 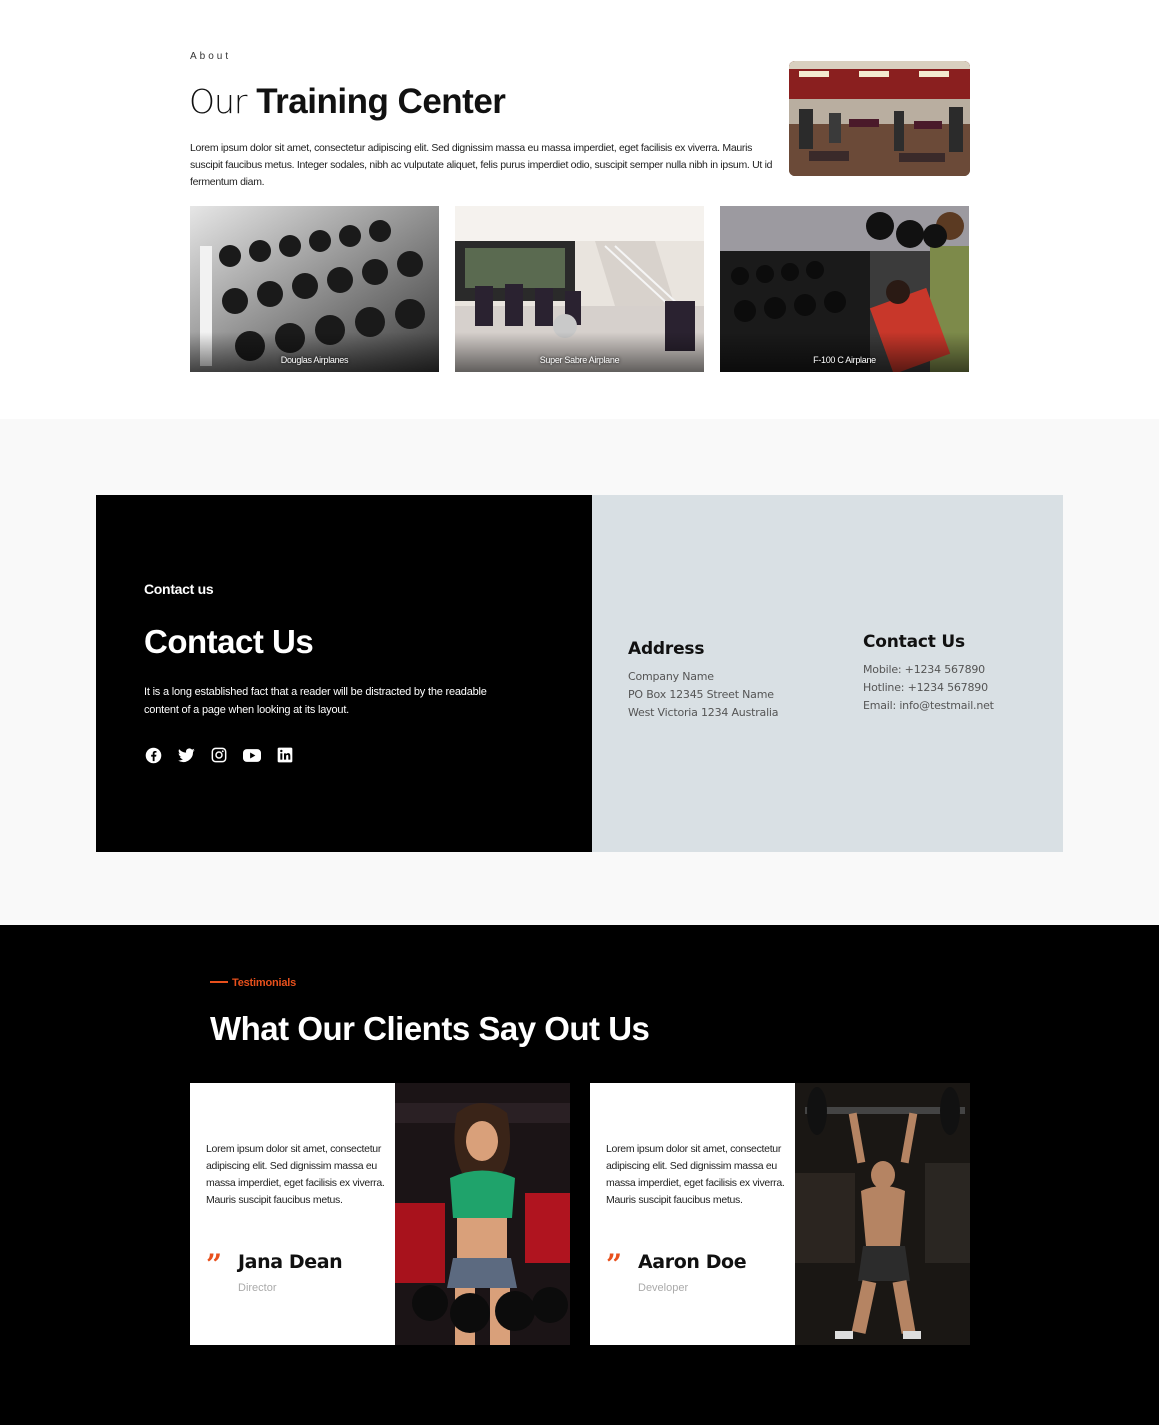 I want to click on gym-interior-photo, so click(x=879, y=118).